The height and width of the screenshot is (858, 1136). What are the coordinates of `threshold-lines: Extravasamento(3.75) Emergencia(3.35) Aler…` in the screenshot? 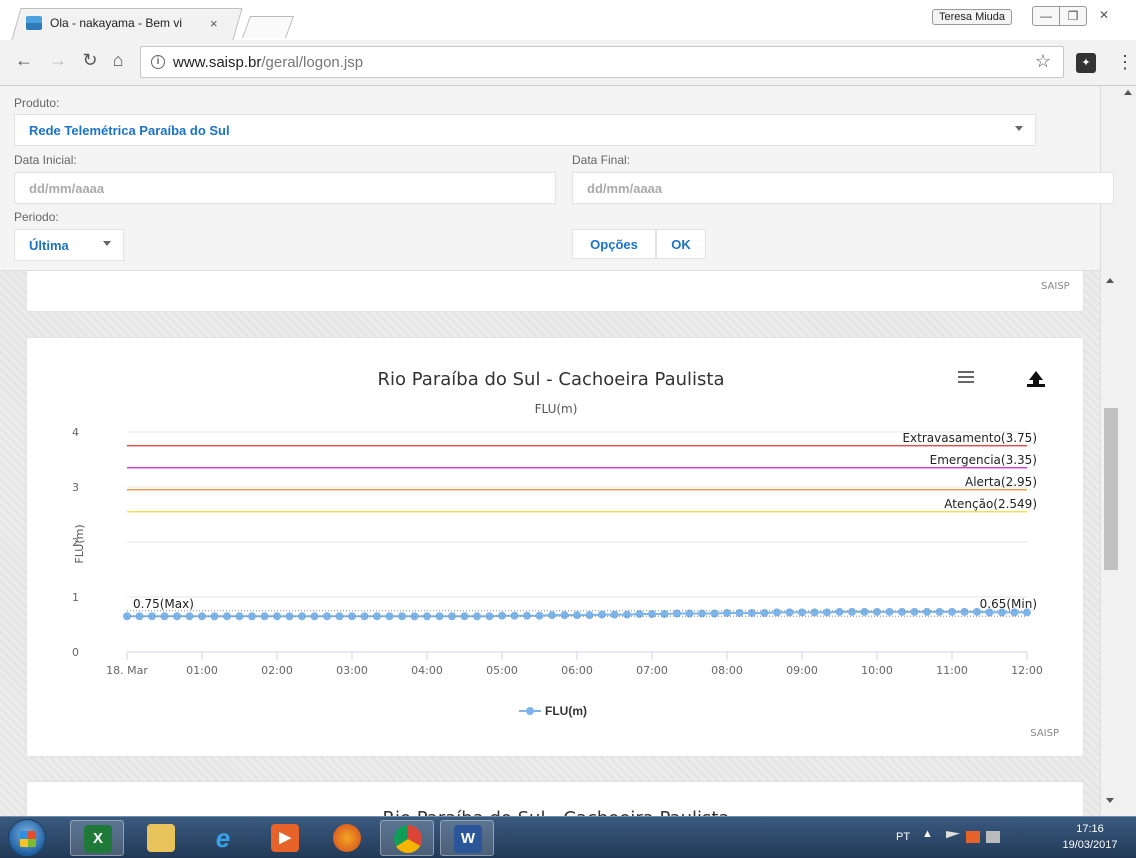 It's located at (582, 472).